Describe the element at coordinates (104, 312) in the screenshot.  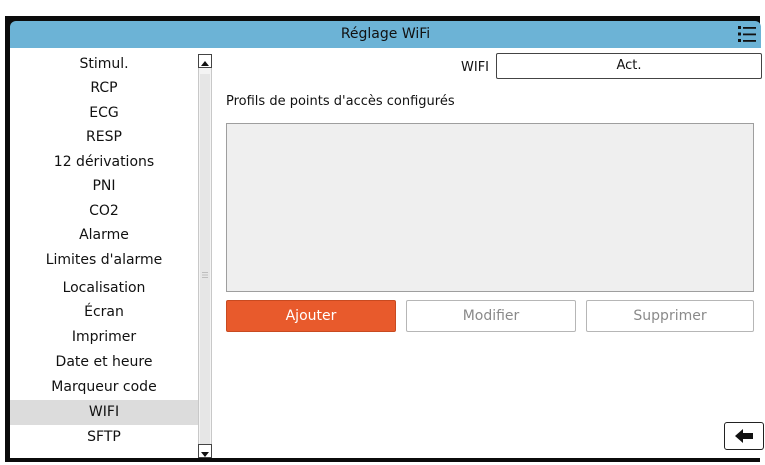
I see `sidebar-item-ecran: Écran` at that location.